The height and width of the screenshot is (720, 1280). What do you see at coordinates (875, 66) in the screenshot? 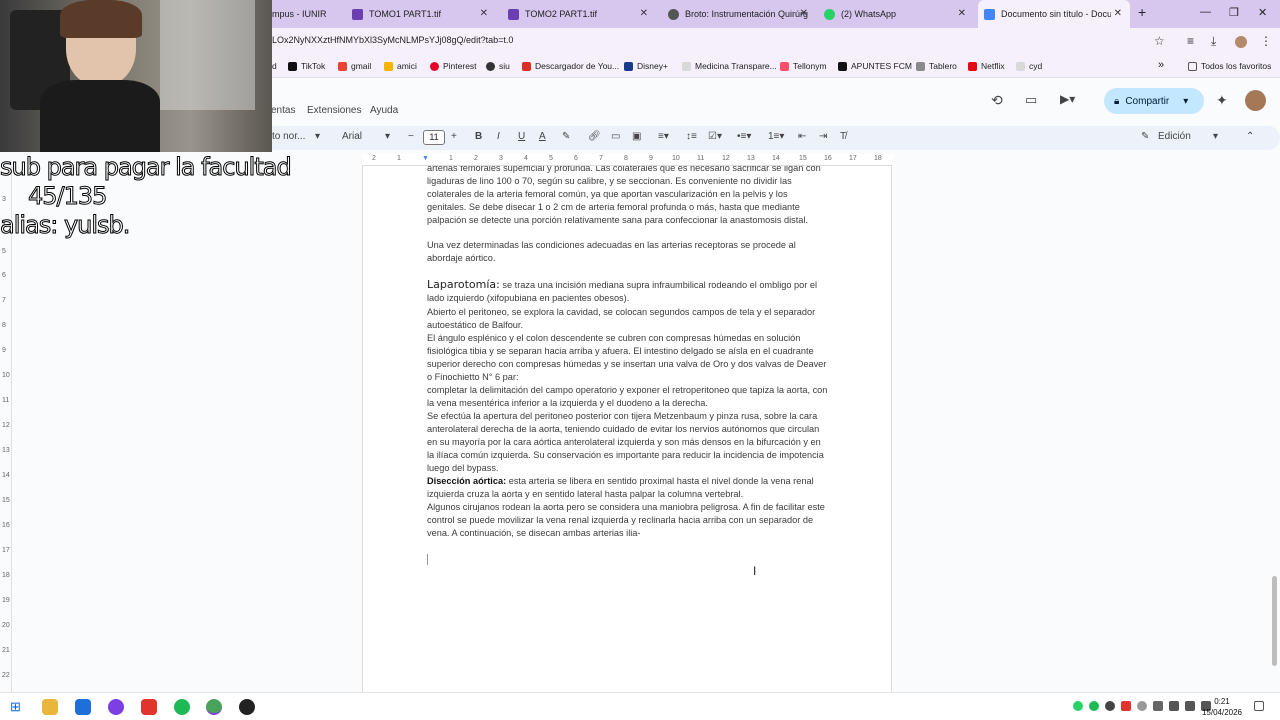
I see `bookmark-apuntes: APUNTES FCM` at bounding box center [875, 66].